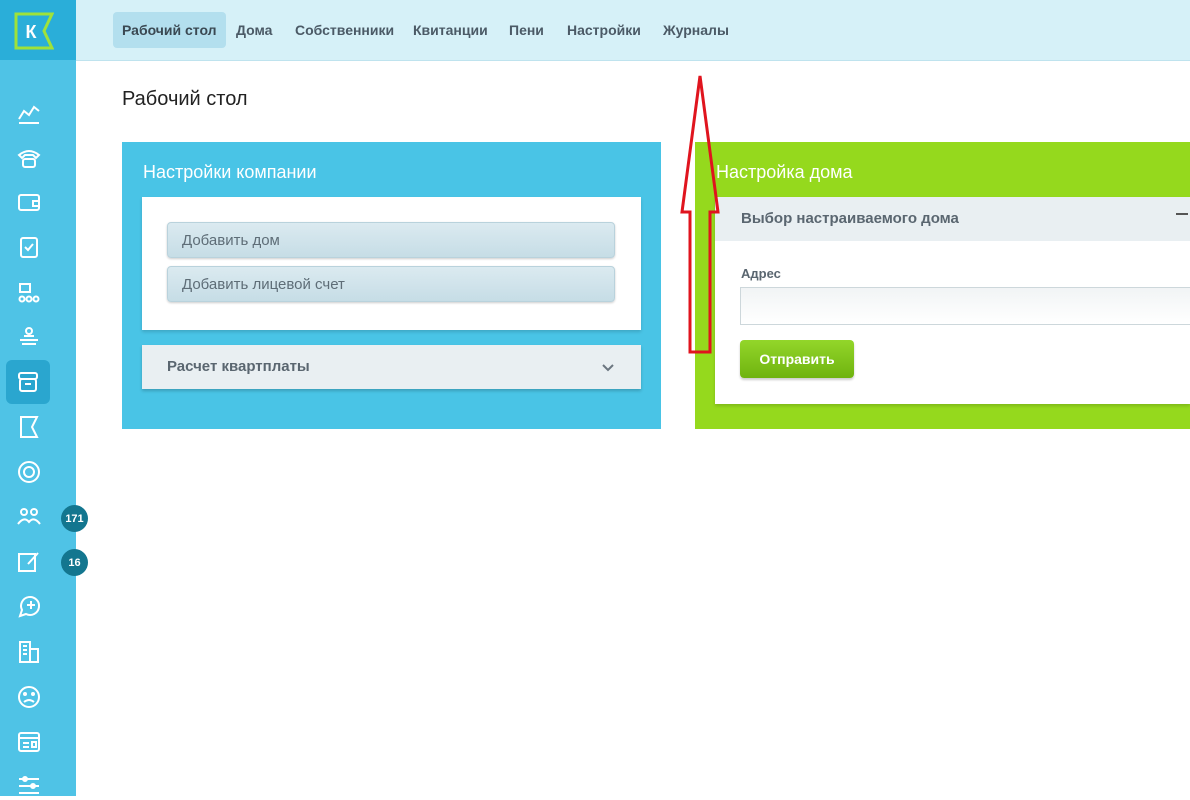 The width and height of the screenshot is (1190, 800). Describe the element at coordinates (238, 366) in the screenshot. I see `rent-calculation-label: Расчет квартплаты` at that location.